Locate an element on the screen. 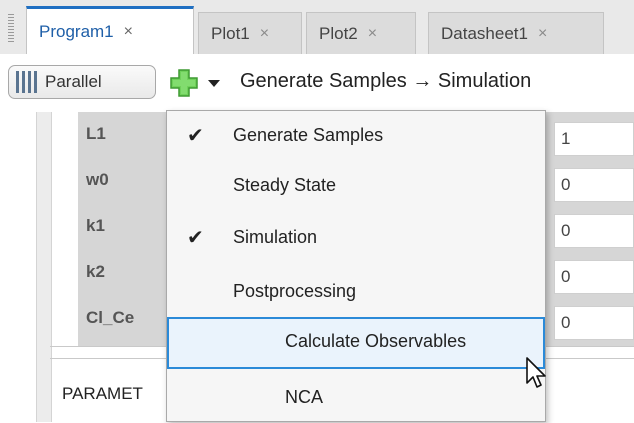 This screenshot has width=634, height=423. tab-label: Datasheet1 is located at coordinates (484, 33).